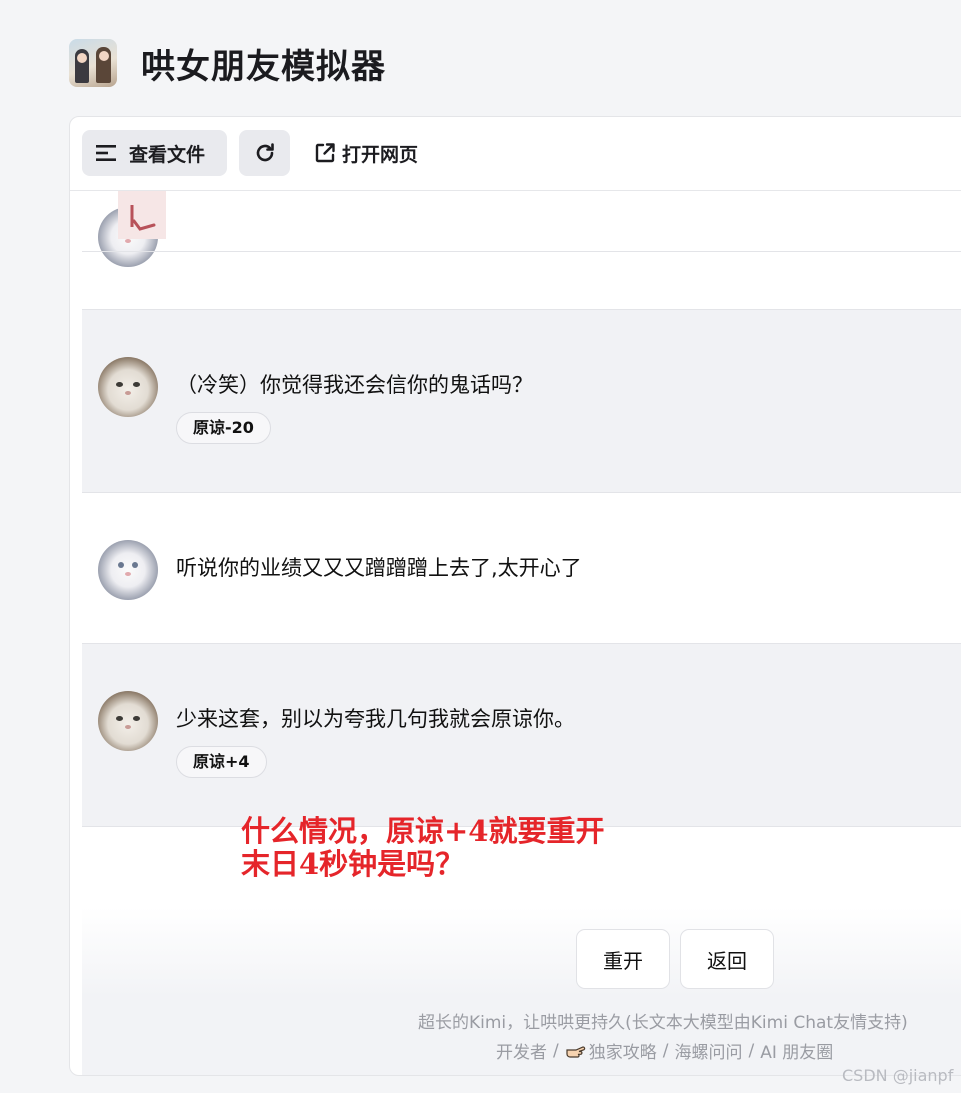 This screenshot has height=1093, width=961. I want to click on footer-link-ai-friends: AI 朋友圈, so click(796, 1050).